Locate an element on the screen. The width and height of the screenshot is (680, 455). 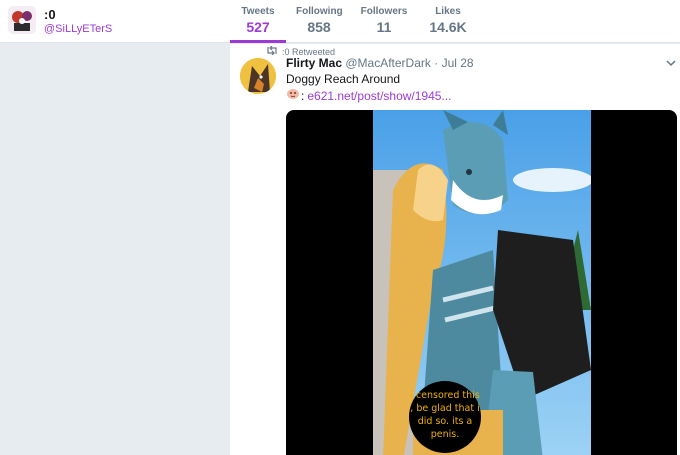
stat-likes-label: Likes is located at coordinates (448, 11).